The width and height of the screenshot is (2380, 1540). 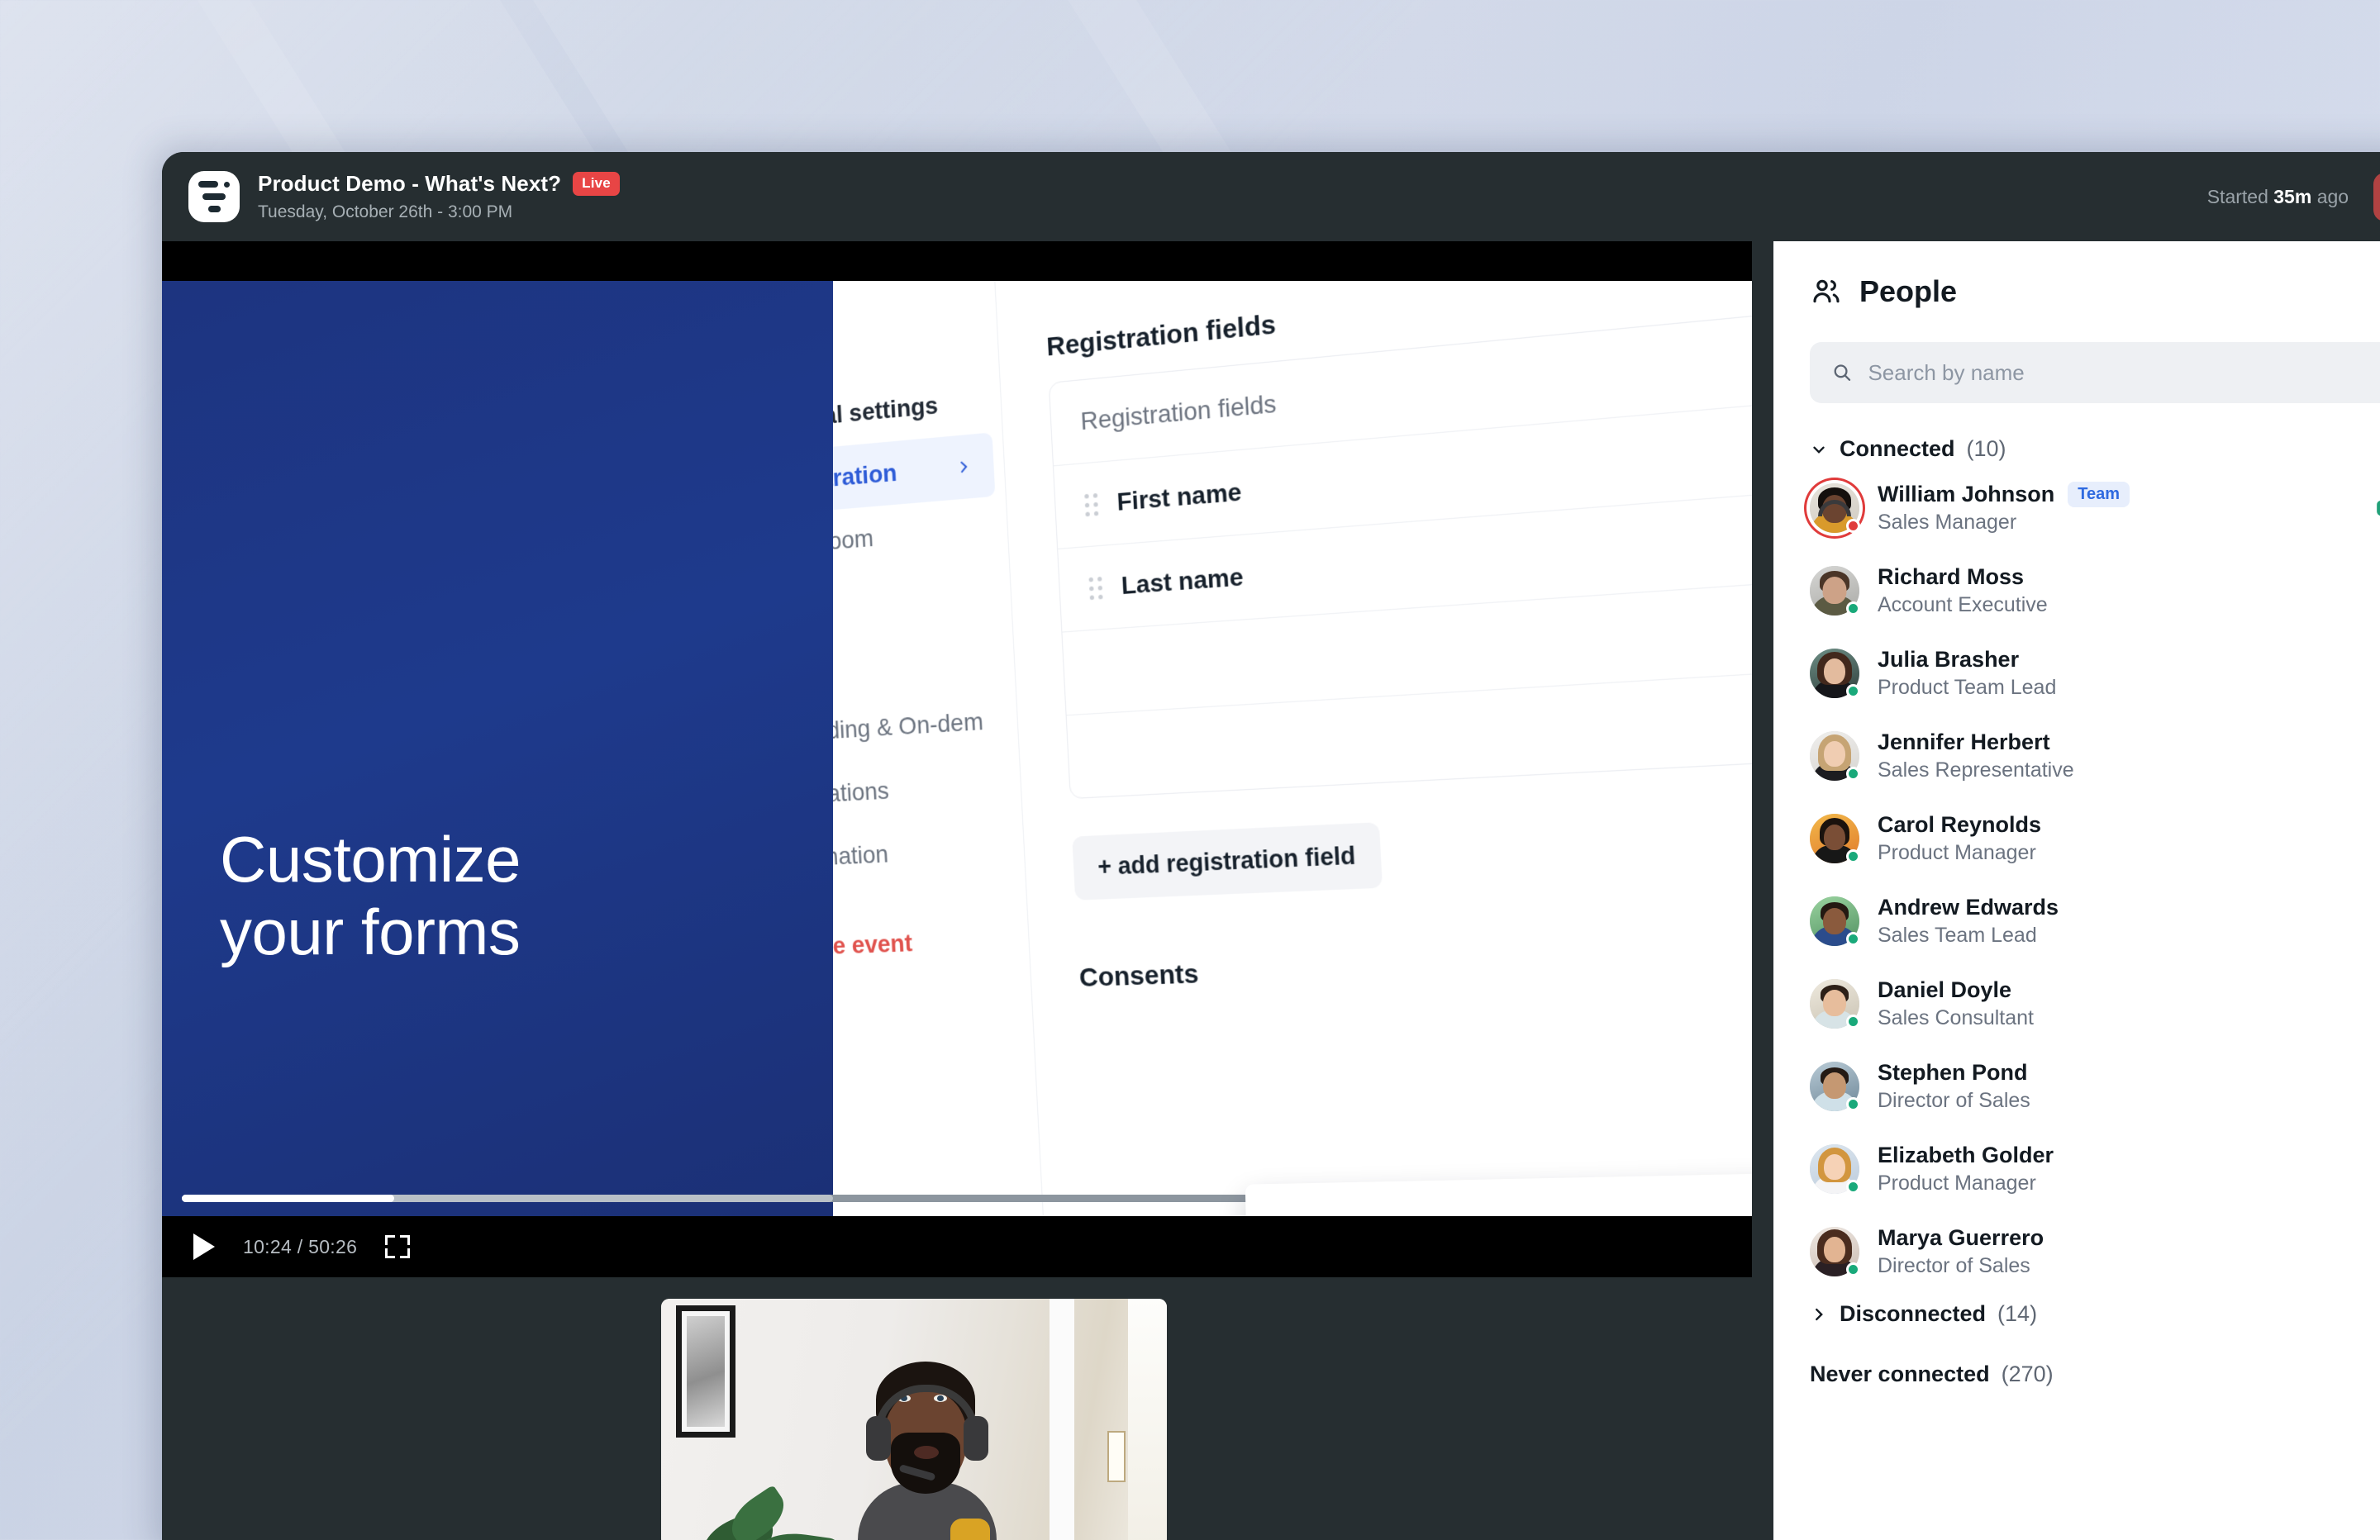 What do you see at coordinates (1963, 604) in the screenshot?
I see `person-role: Account Executive` at bounding box center [1963, 604].